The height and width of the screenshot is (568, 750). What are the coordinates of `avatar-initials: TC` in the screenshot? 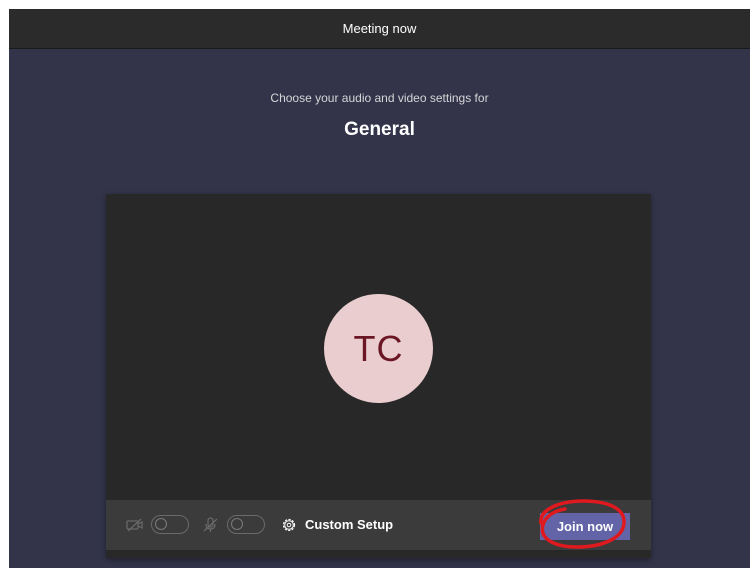 It's located at (378, 348).